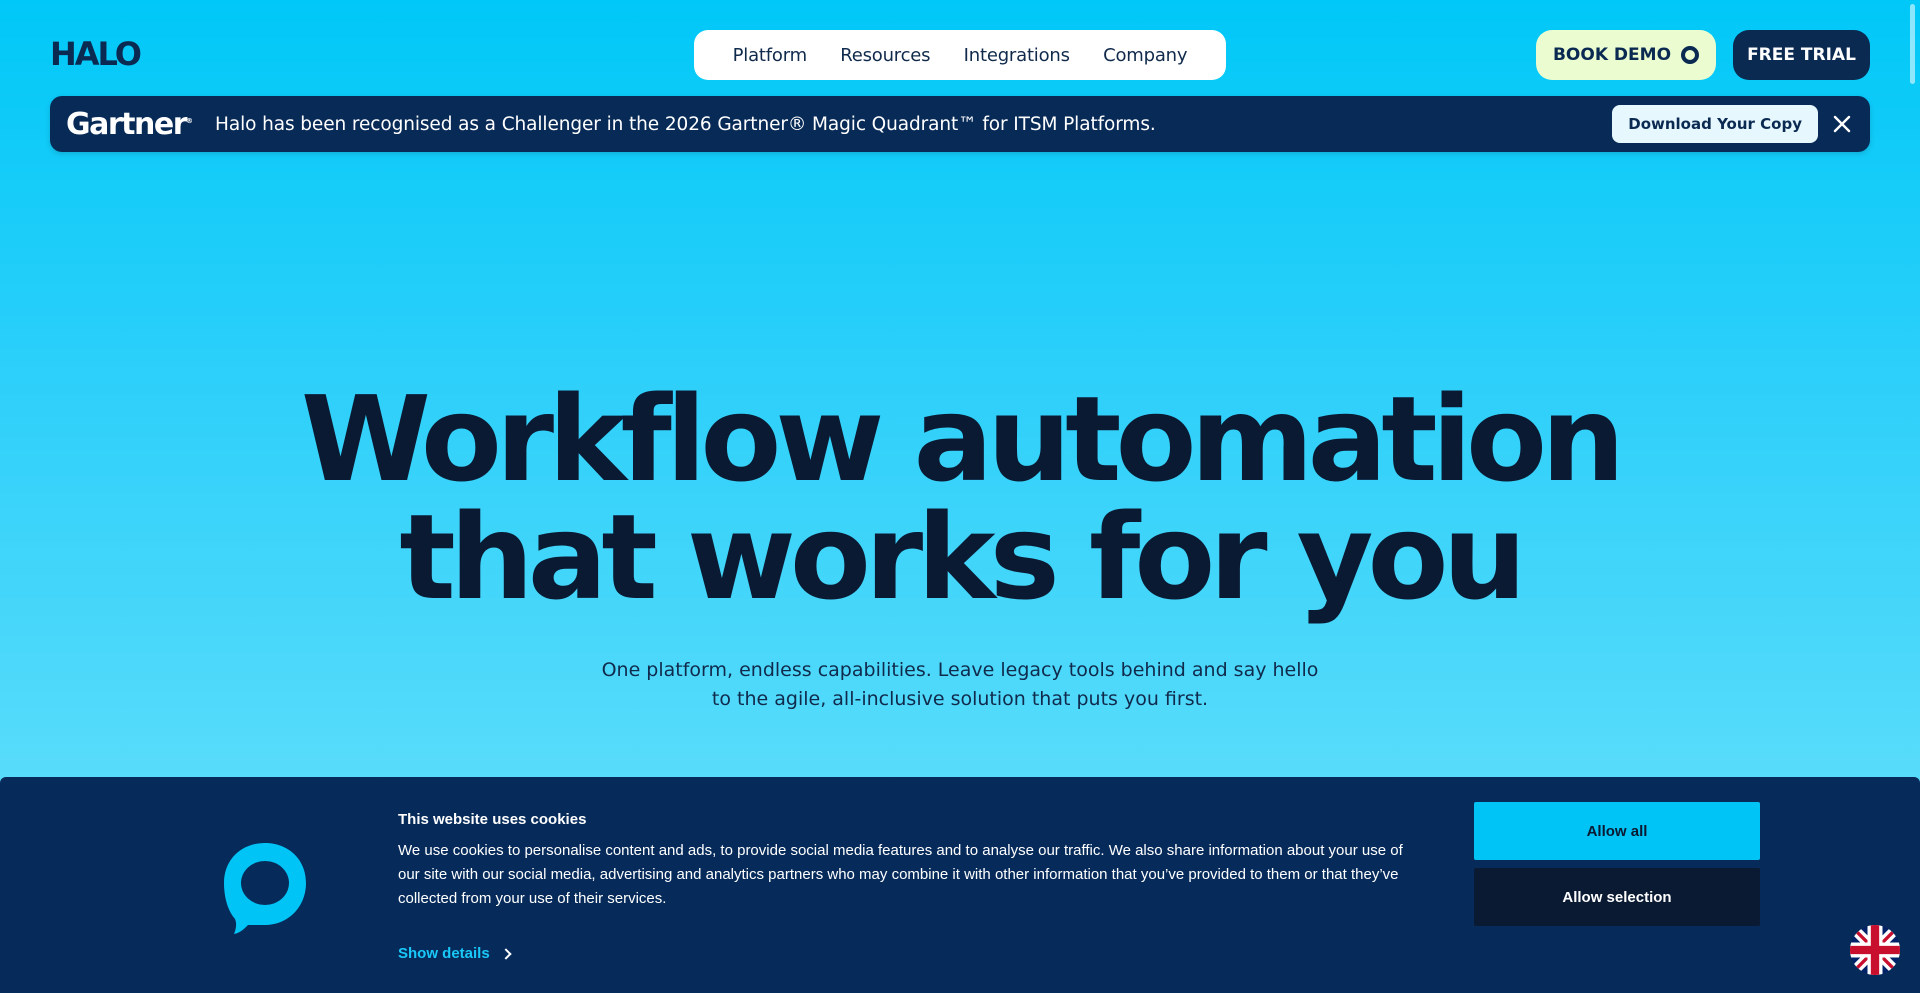  What do you see at coordinates (506, 953) in the screenshot?
I see `chevron-right-icon` at bounding box center [506, 953].